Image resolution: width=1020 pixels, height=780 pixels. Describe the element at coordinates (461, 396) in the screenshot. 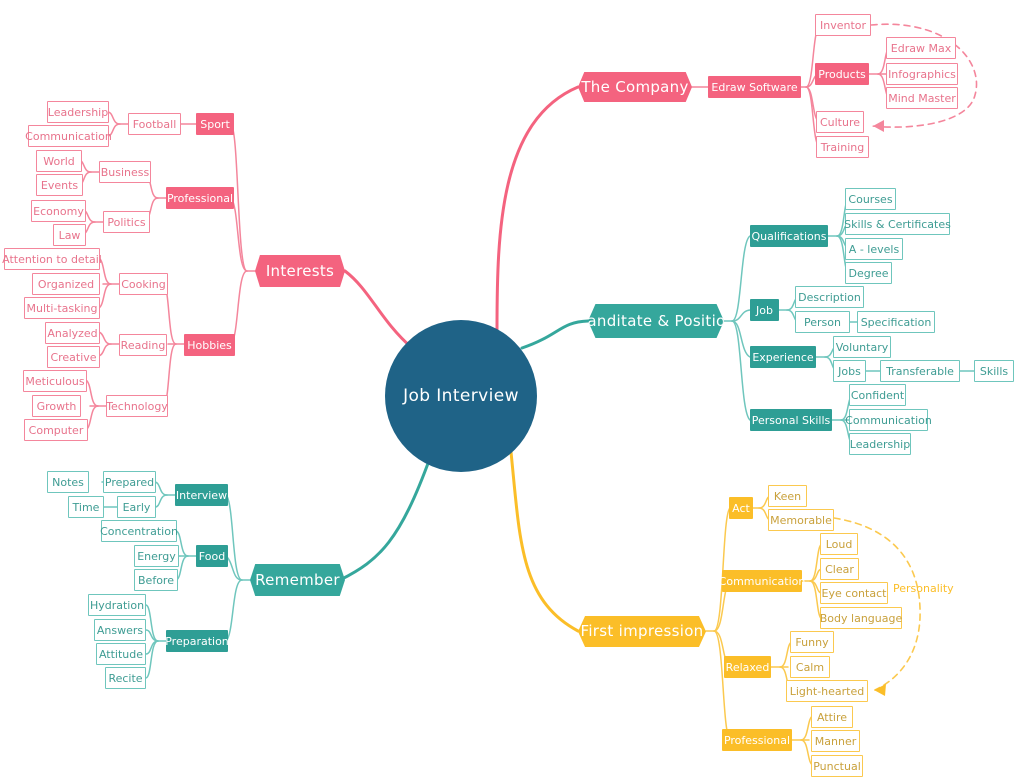

I see `central-node: Job Interview` at that location.